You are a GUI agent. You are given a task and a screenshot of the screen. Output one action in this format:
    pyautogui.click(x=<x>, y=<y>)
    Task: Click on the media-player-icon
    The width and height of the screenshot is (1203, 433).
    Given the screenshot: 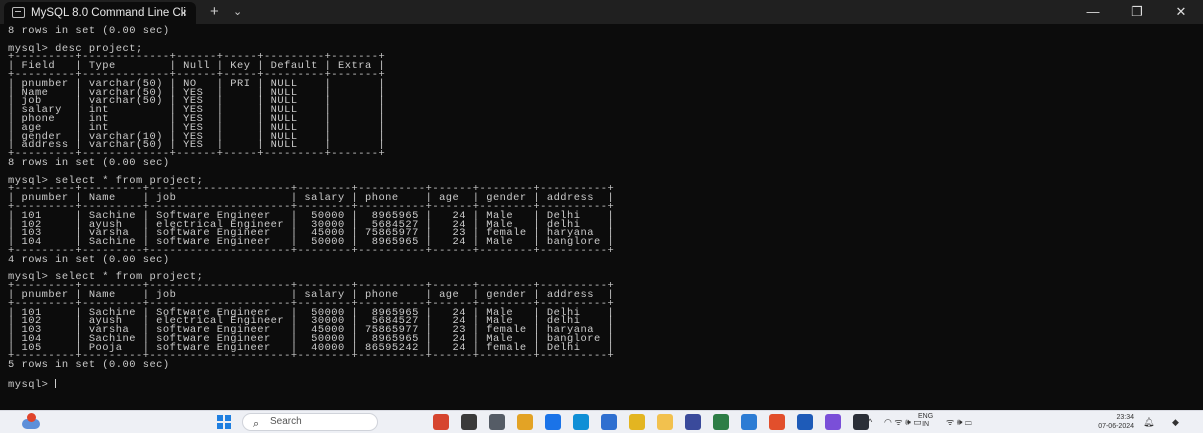 What is the action you would take?
    pyautogui.click(x=441, y=422)
    